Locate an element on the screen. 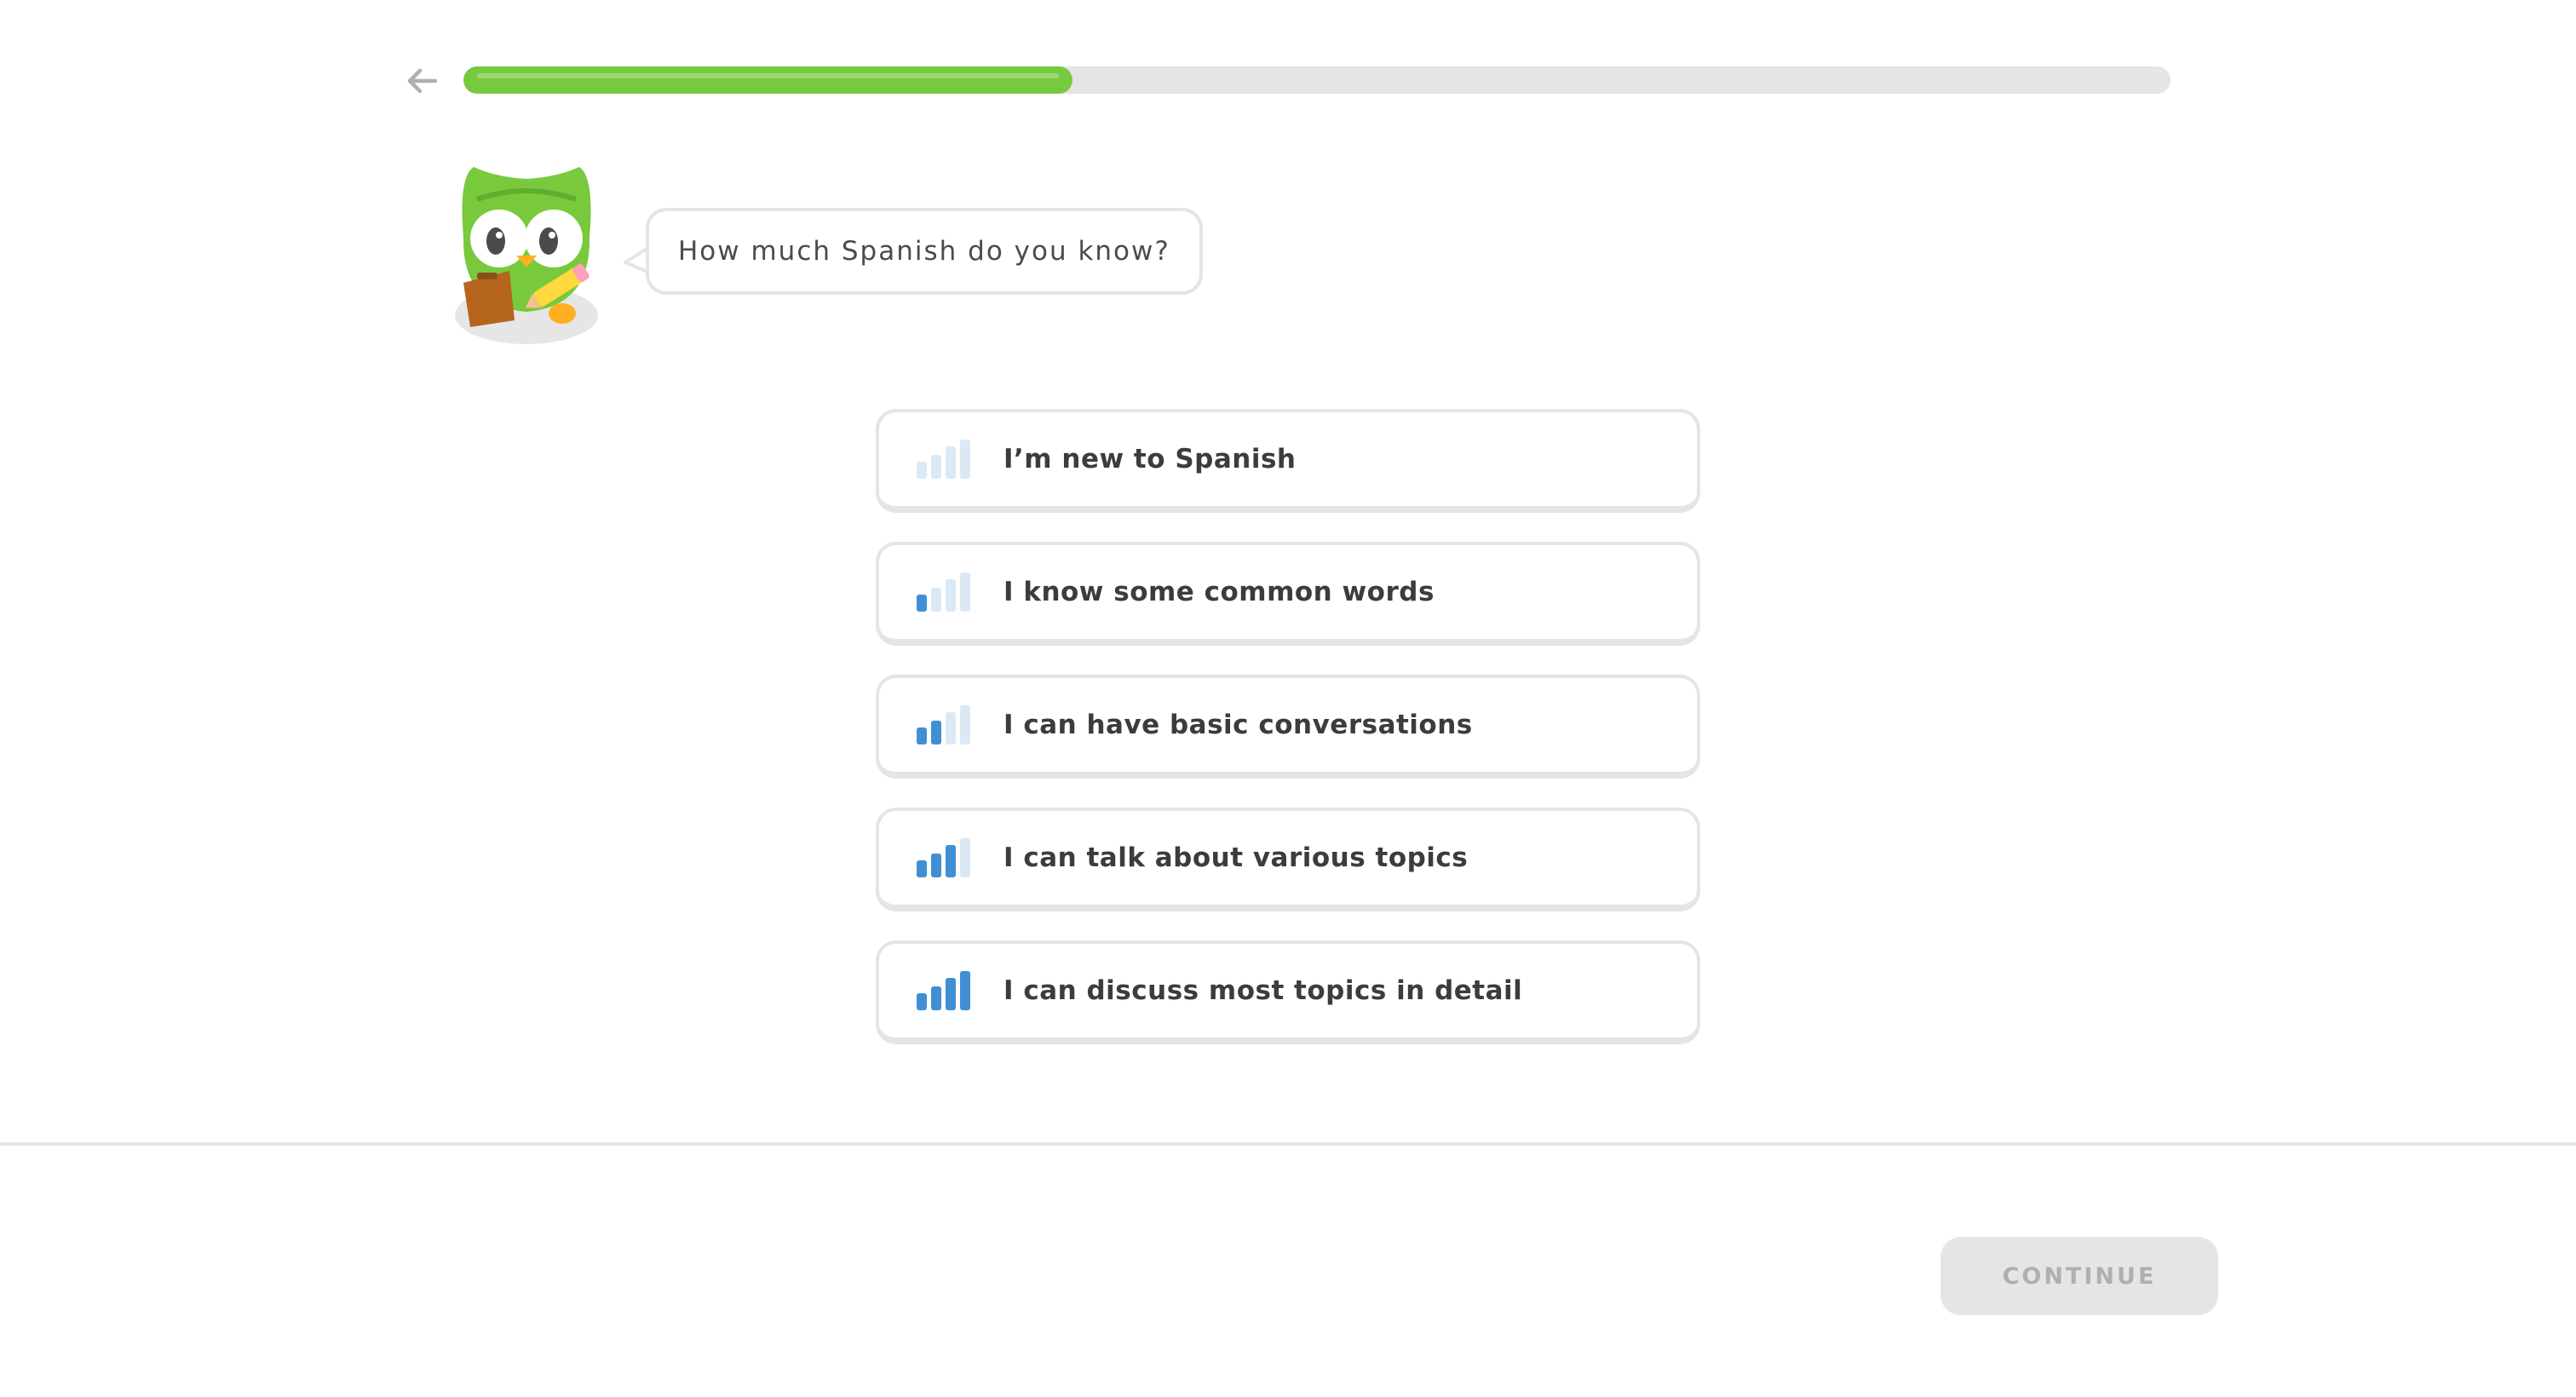  option-label: I can discuss most topics in detail is located at coordinates (1263, 990).